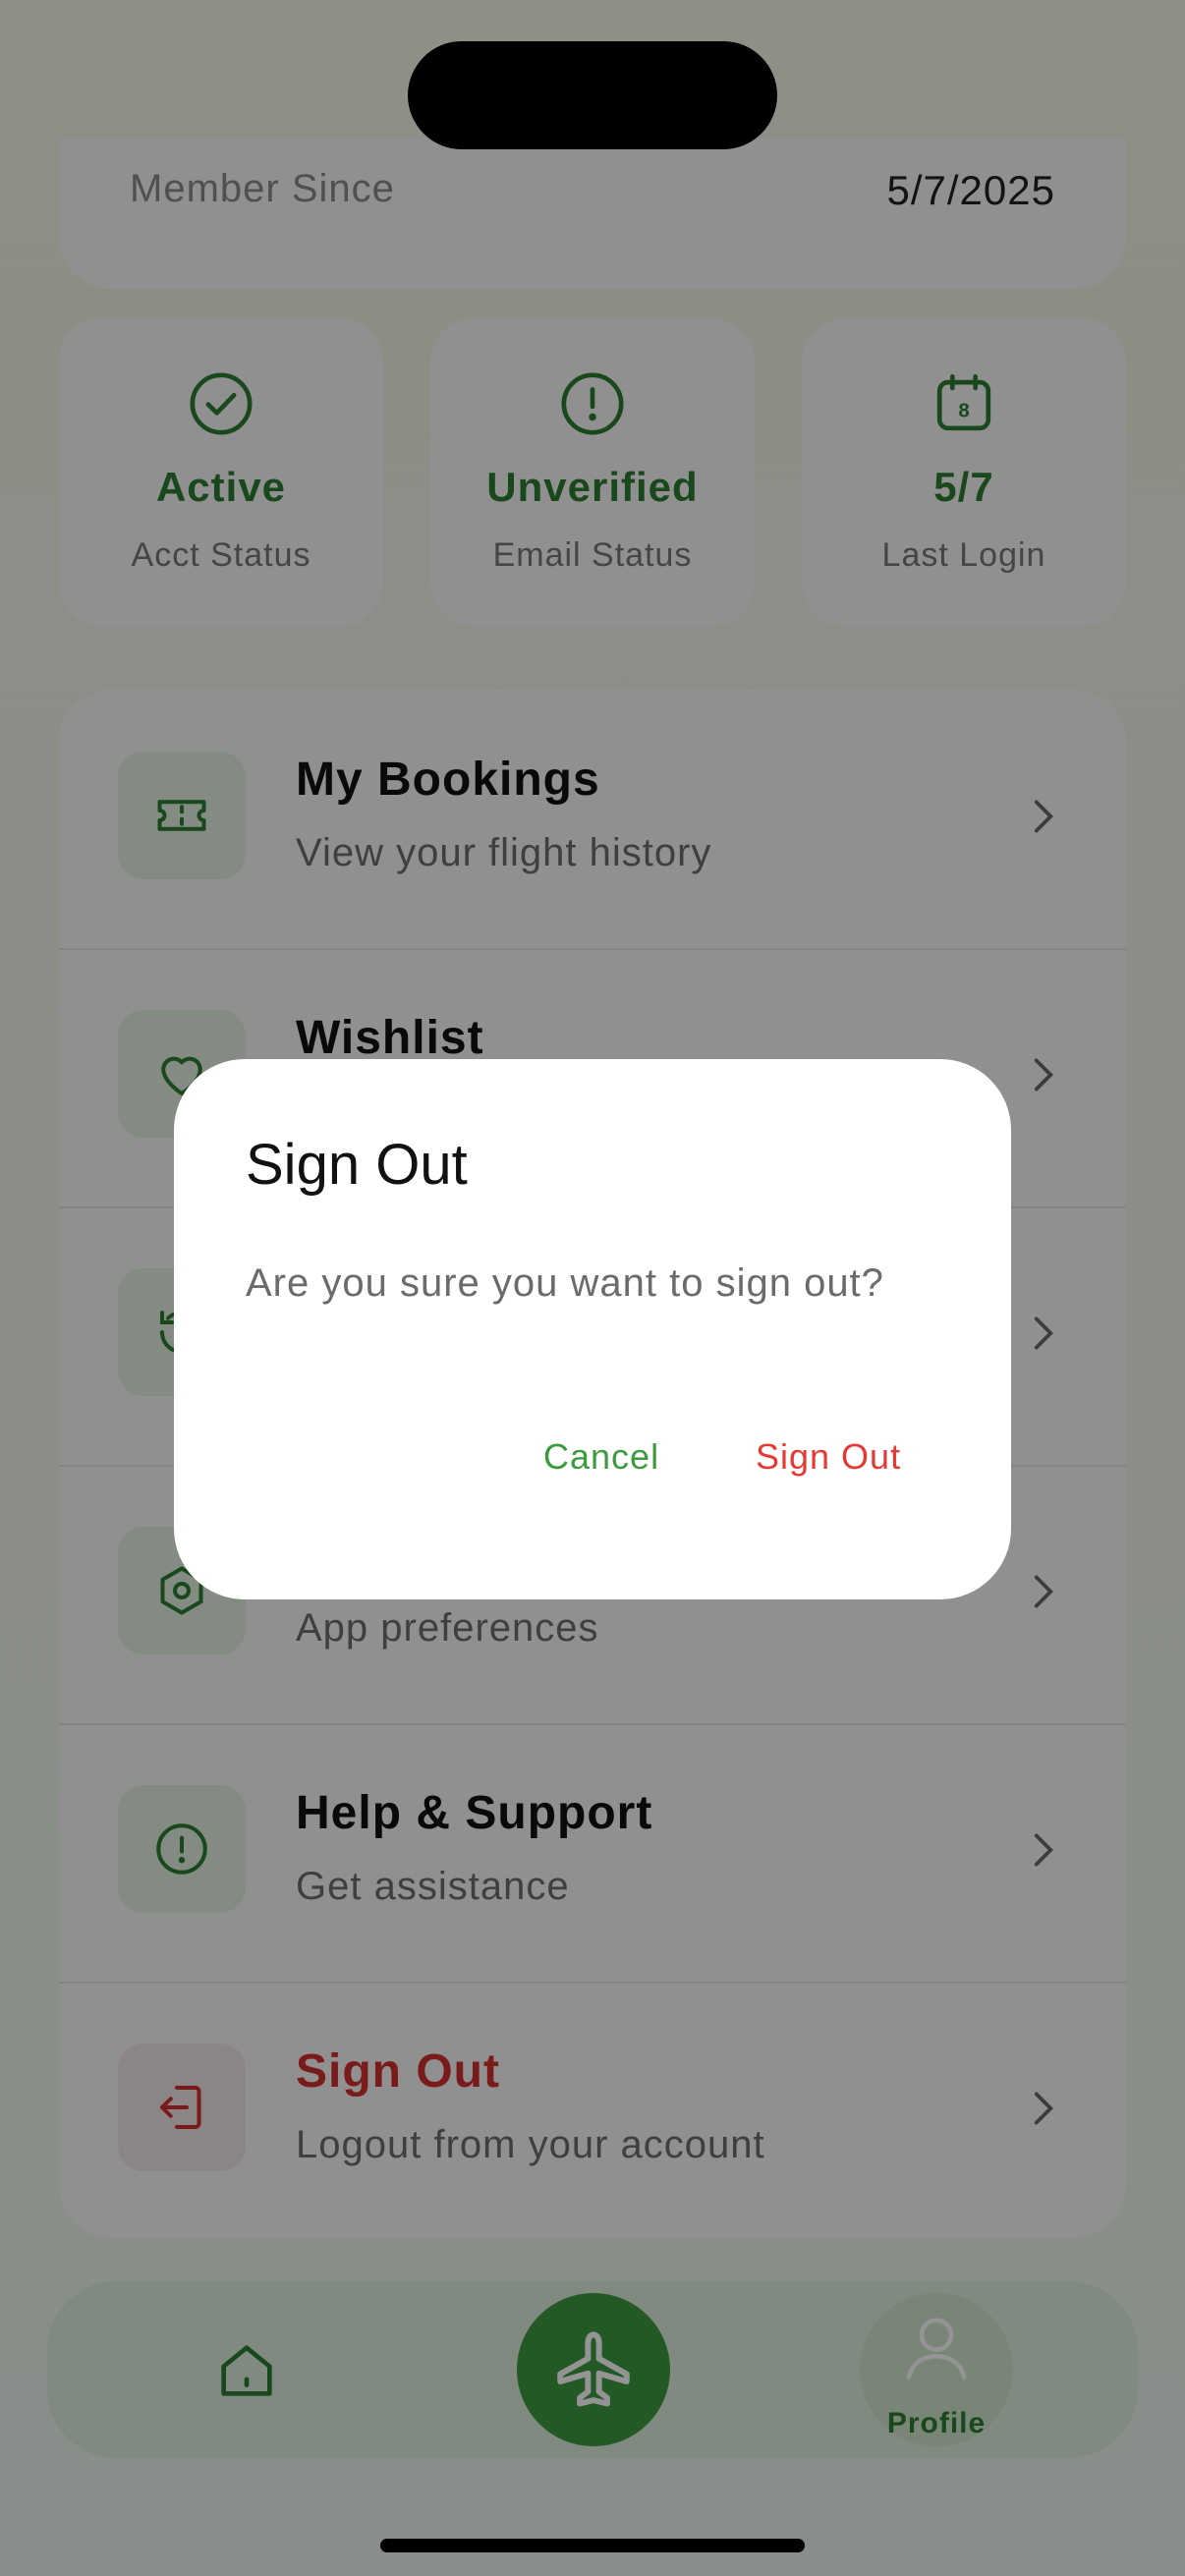 This screenshot has height=2576, width=1185. Describe the element at coordinates (592, 95) in the screenshot. I see `dynamic-island` at that location.